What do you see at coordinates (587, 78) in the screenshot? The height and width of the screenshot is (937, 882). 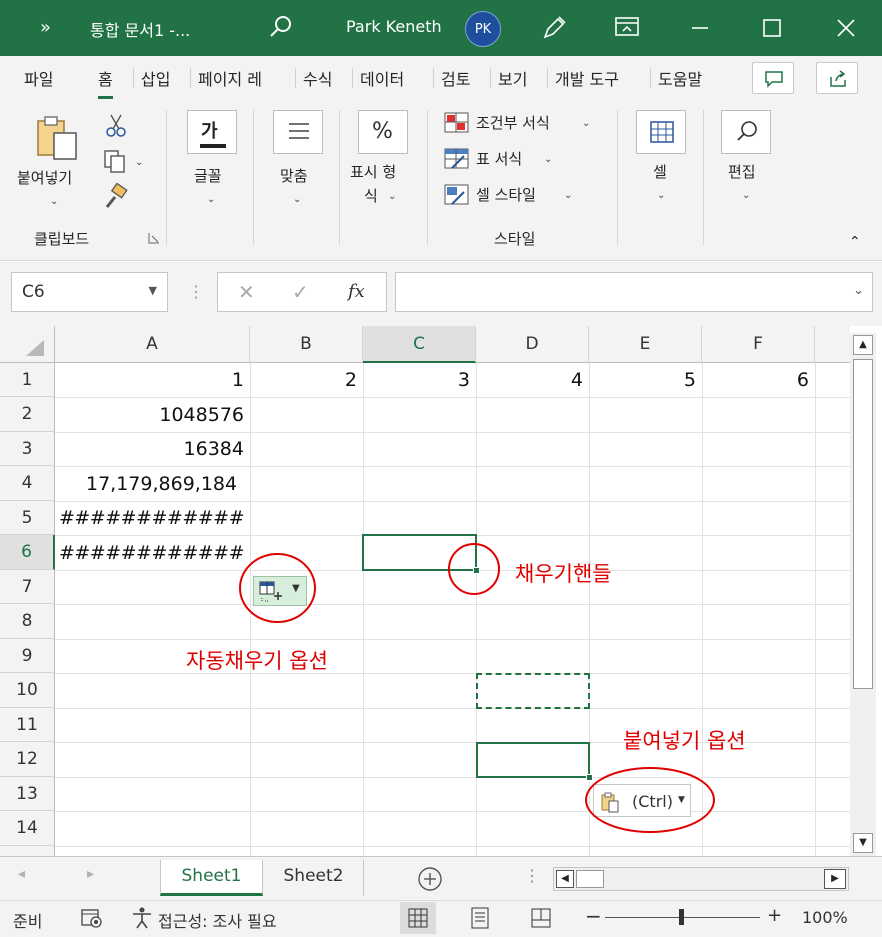 I see `tab-developer: 개발 도구` at bounding box center [587, 78].